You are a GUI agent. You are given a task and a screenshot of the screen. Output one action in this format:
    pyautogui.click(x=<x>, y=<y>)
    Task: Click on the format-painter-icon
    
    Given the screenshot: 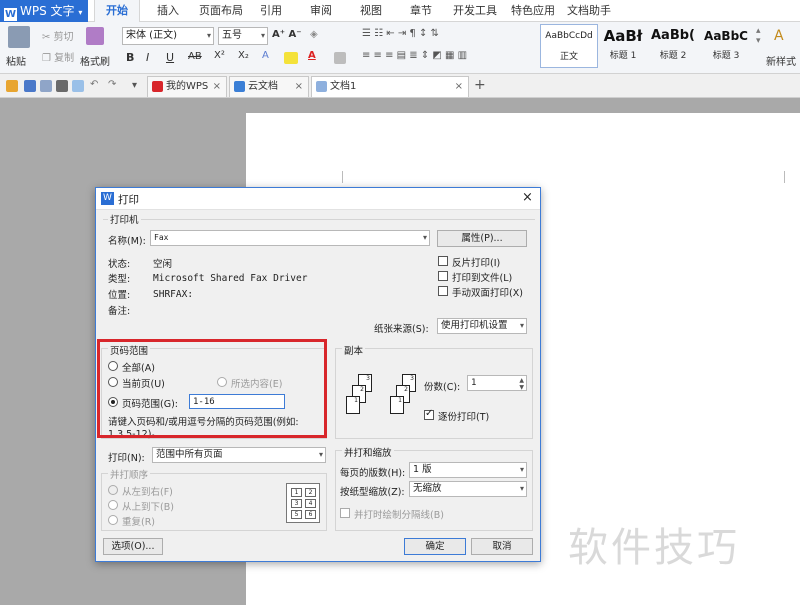 What is the action you would take?
    pyautogui.click(x=95, y=36)
    